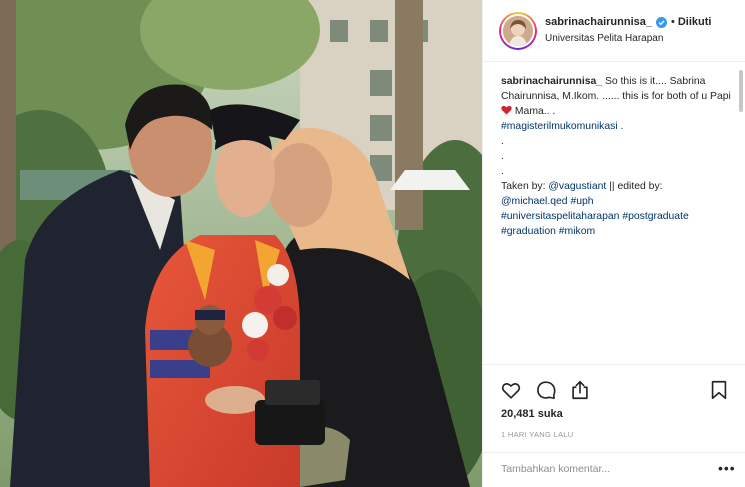 This screenshot has width=745, height=487. Describe the element at coordinates (655, 216) in the screenshot. I see `hashtag-postgraduate: #postgraduate` at that location.